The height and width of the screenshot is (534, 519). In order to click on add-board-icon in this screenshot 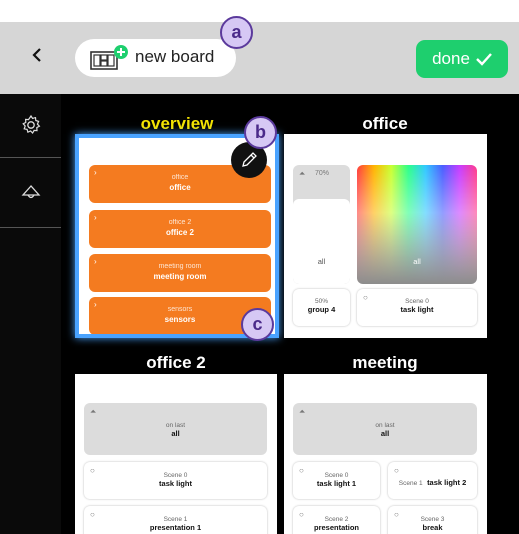, I will do `click(109, 57)`.